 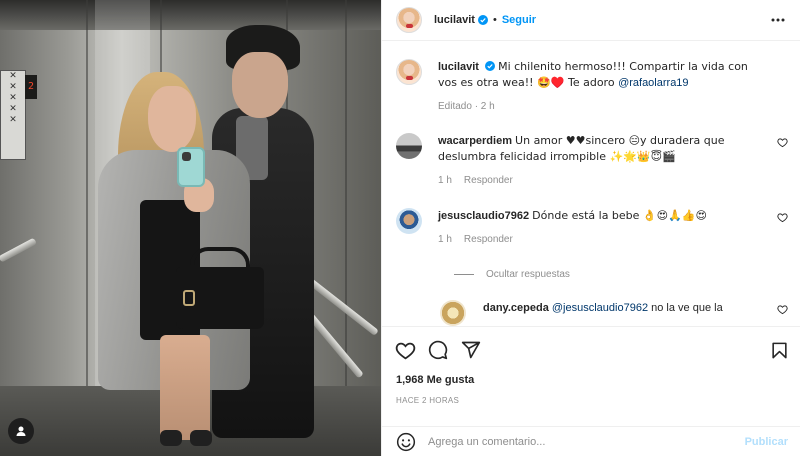 What do you see at coordinates (600, 308) in the screenshot?
I see `reply-mention: @jesusclaudio7962` at bounding box center [600, 308].